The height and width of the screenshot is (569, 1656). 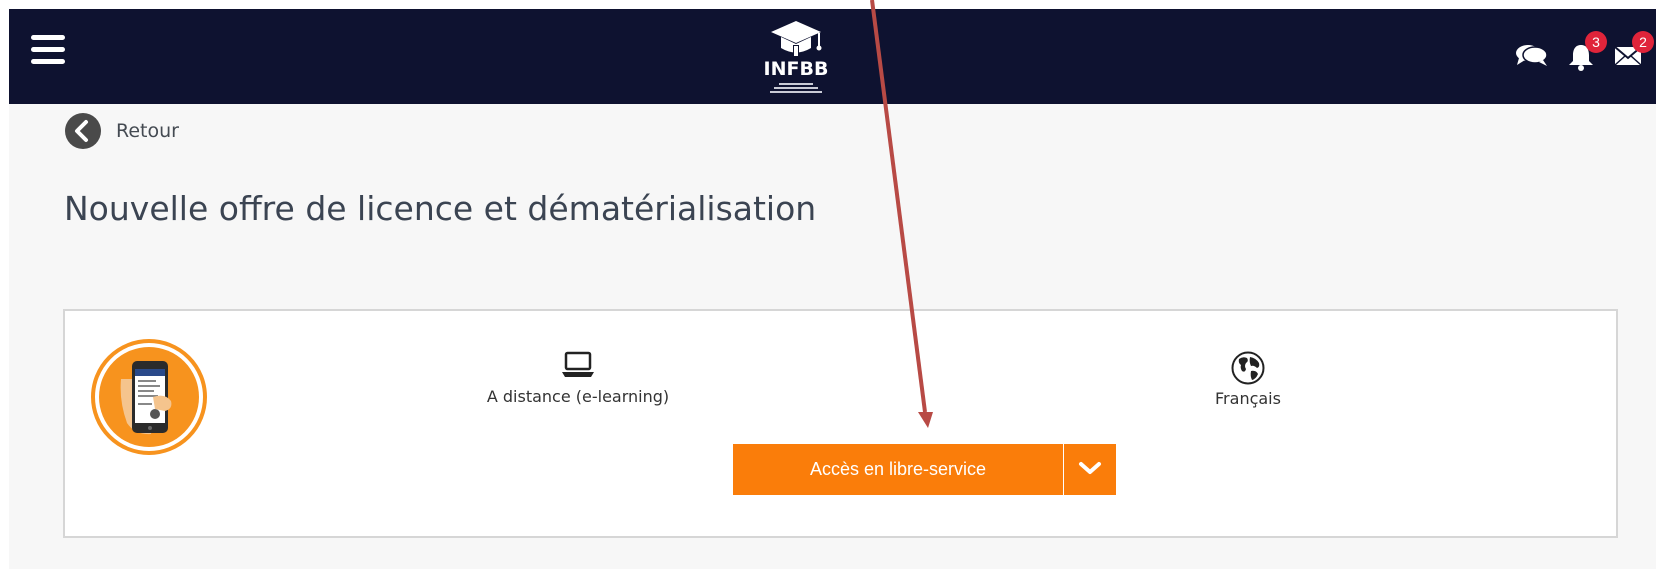 I want to click on logo-text: INFBB, so click(x=796, y=69).